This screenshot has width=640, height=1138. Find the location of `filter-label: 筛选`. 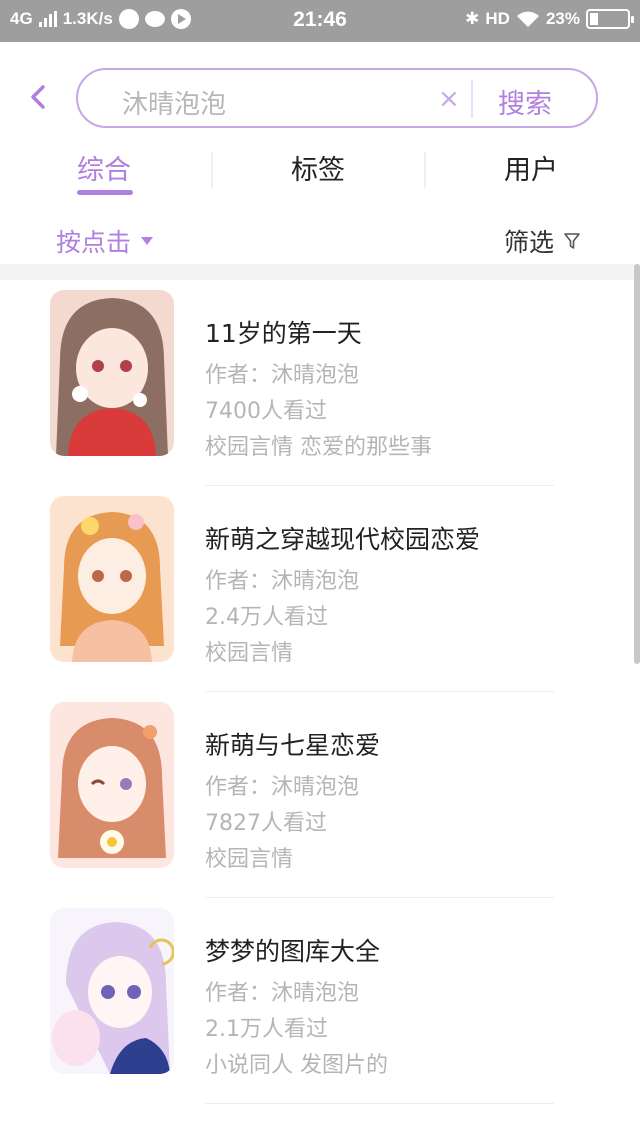

filter-label: 筛选 is located at coordinates (528, 242).